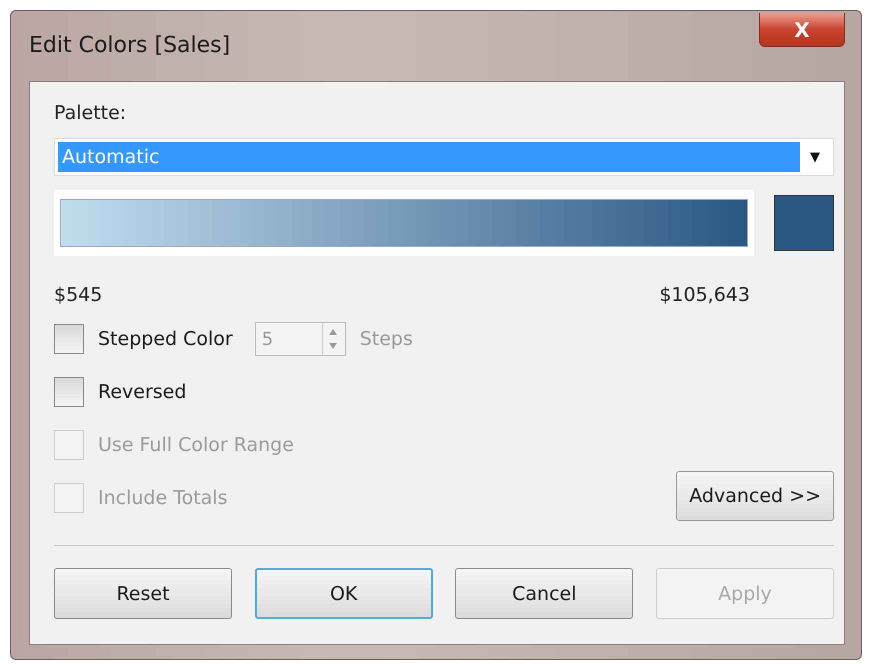 Image resolution: width=870 pixels, height=664 pixels. Describe the element at coordinates (343, 593) in the screenshot. I see `dialog-button: OK` at that location.